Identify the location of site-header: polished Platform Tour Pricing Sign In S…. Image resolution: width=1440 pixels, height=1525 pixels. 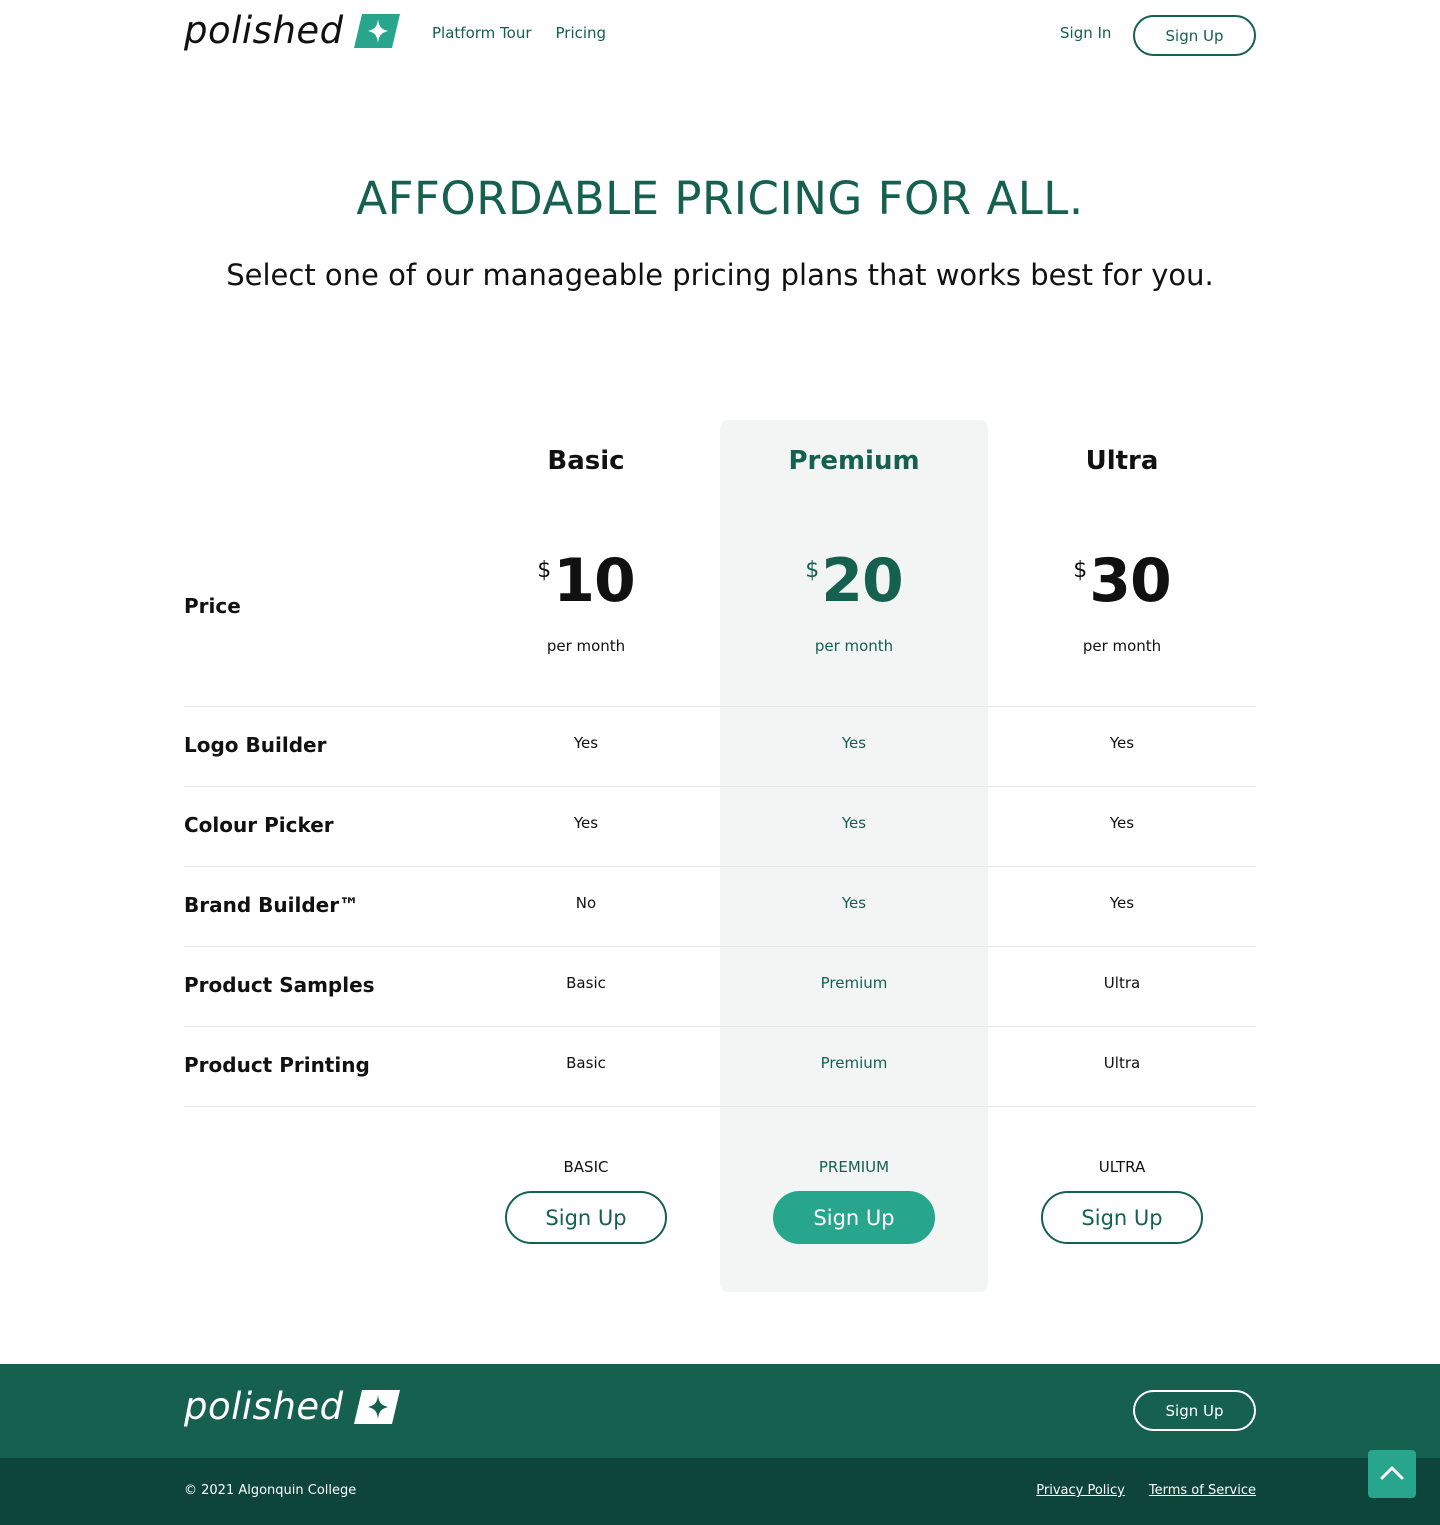
(720, 36).